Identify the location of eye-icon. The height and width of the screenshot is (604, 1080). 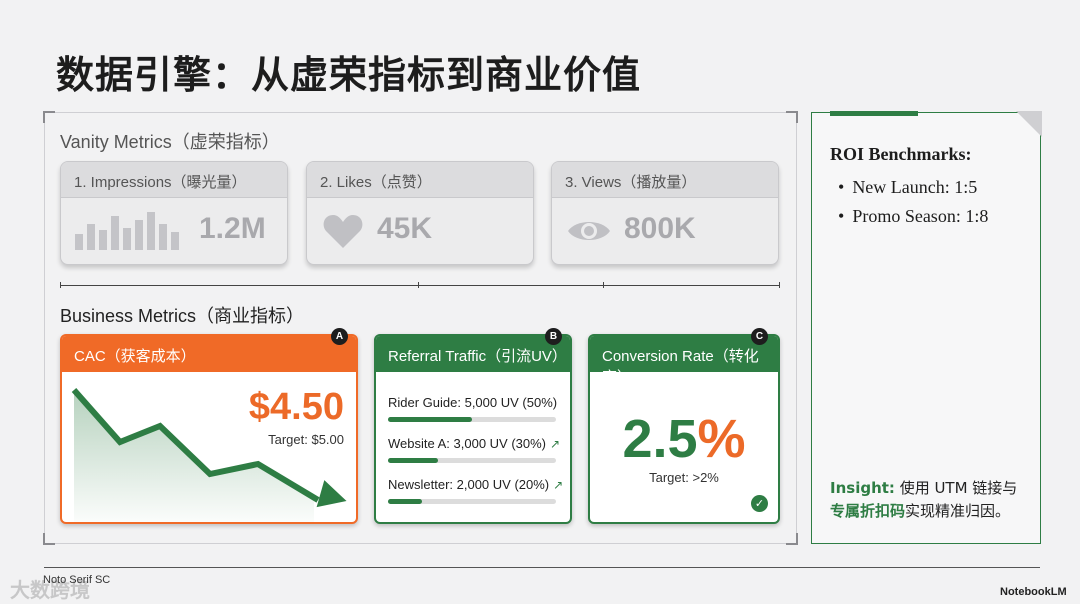
(589, 231).